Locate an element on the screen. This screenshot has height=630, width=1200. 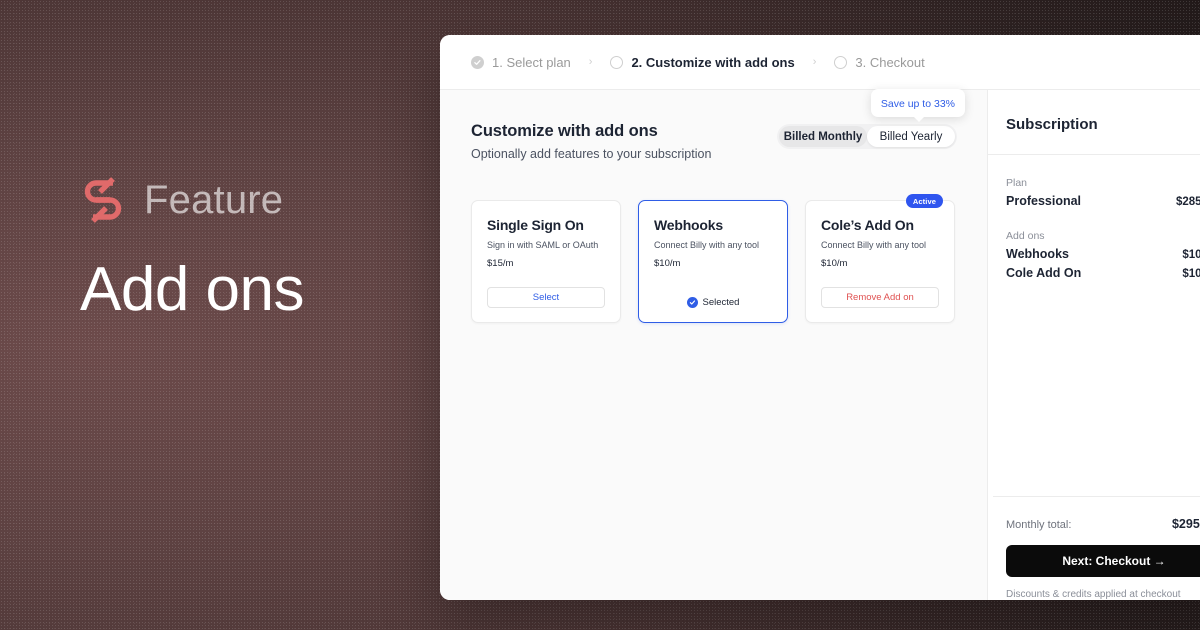
addon-card-title: Cole’s Add On is located at coordinates (867, 225).